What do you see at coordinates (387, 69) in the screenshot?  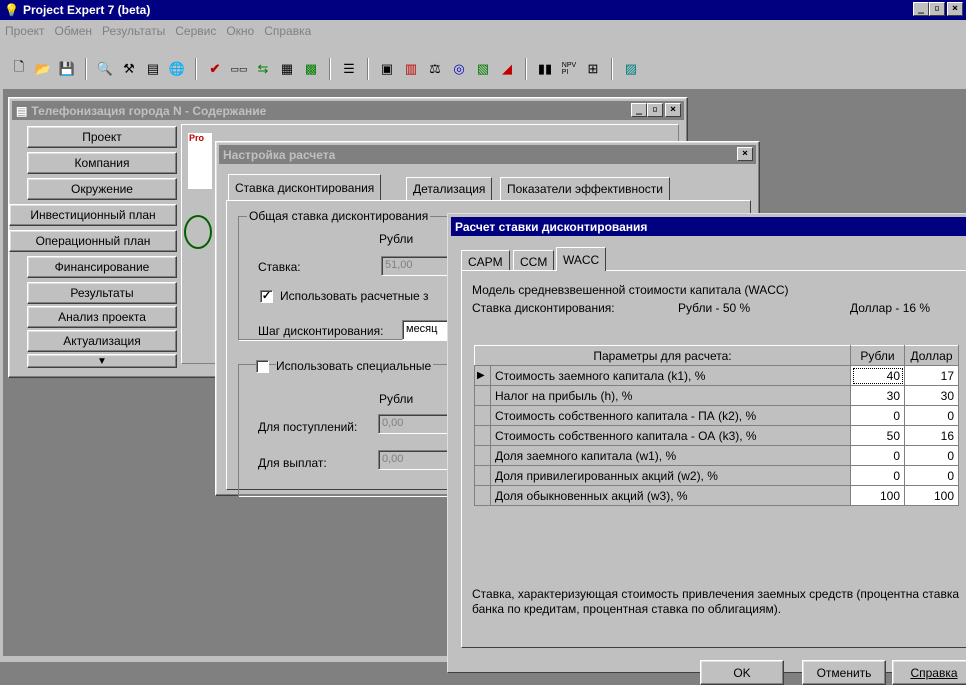 I see `window-icon: ▣` at bounding box center [387, 69].